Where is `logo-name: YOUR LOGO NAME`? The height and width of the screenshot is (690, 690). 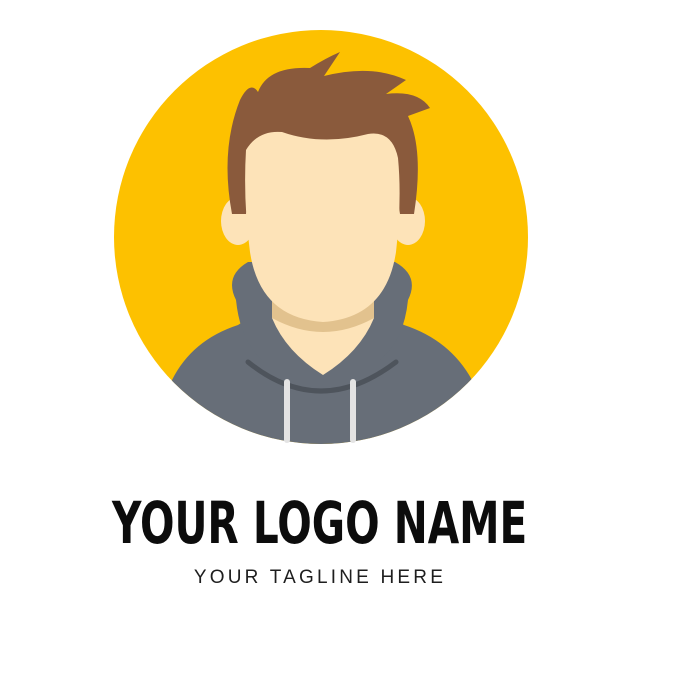 logo-name: YOUR LOGO NAME is located at coordinates (320, 523).